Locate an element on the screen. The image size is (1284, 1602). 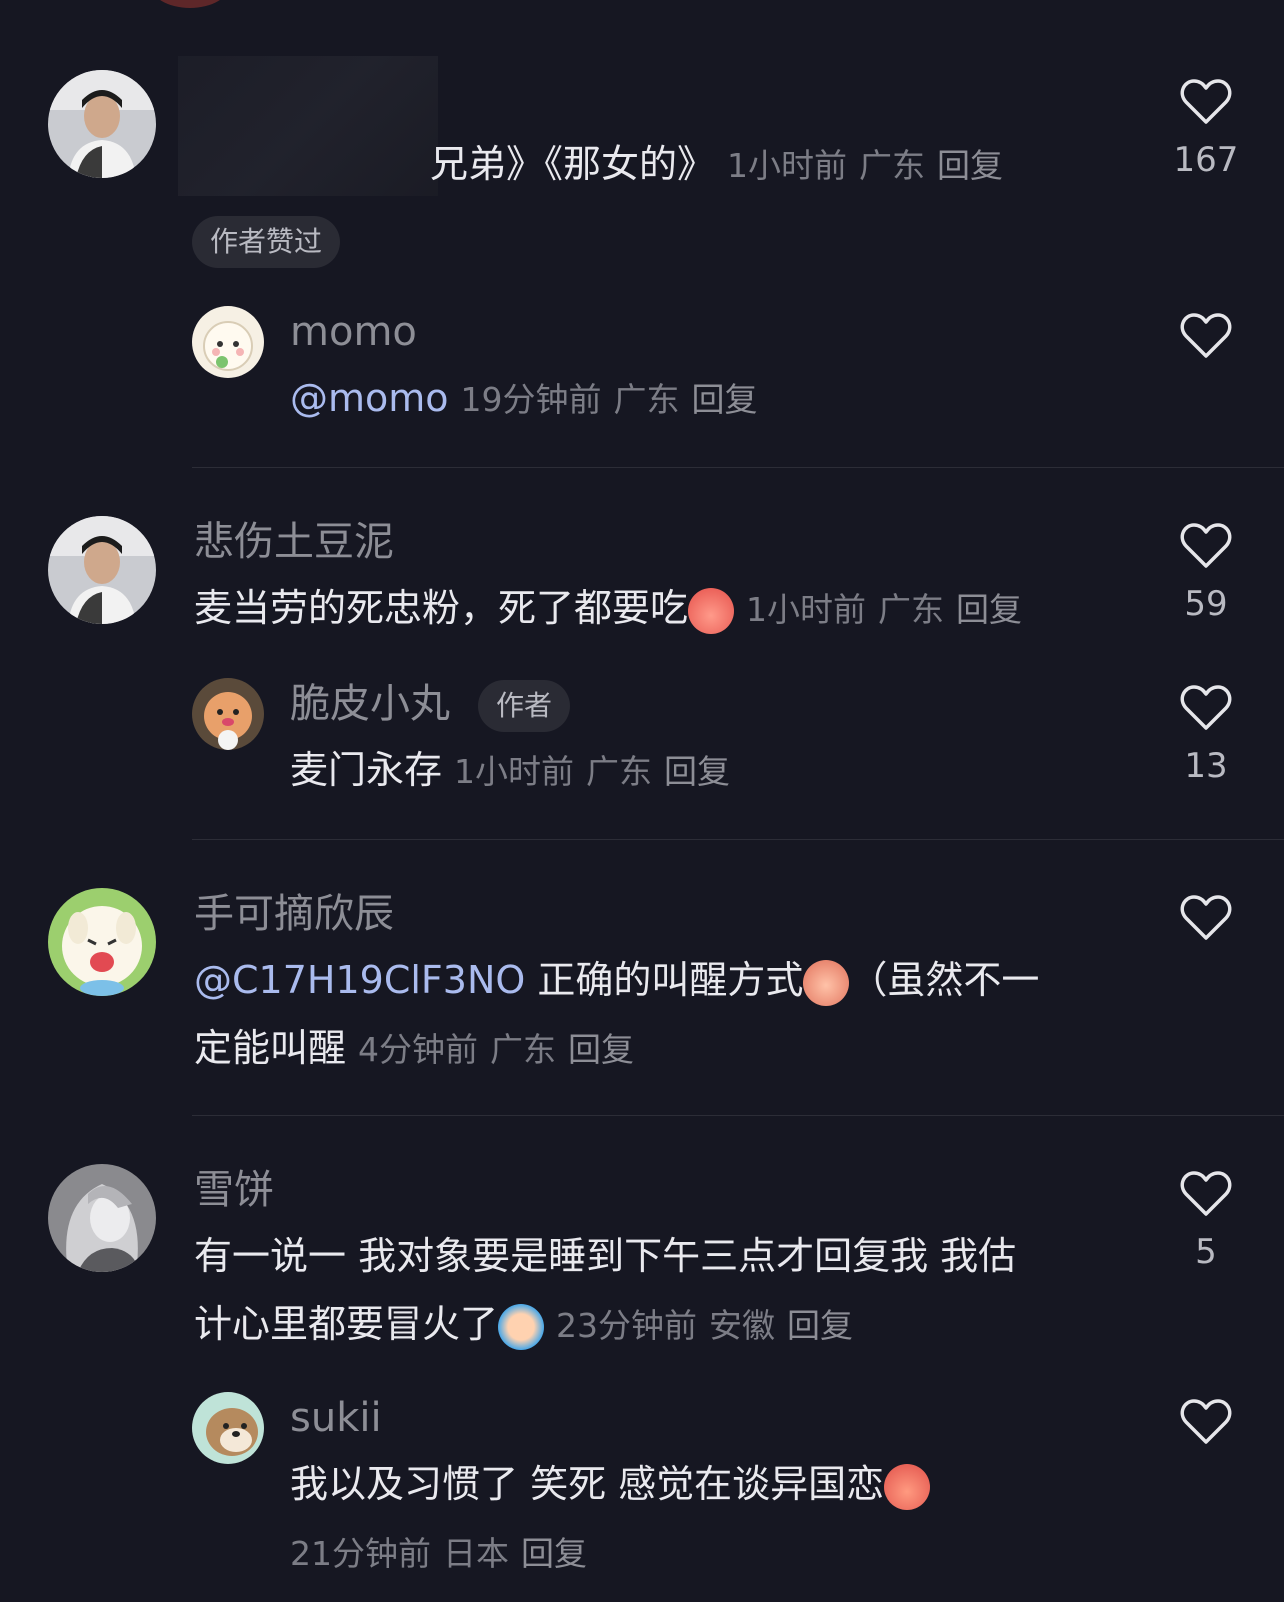
like-count: 167 is located at coordinates (1206, 160).